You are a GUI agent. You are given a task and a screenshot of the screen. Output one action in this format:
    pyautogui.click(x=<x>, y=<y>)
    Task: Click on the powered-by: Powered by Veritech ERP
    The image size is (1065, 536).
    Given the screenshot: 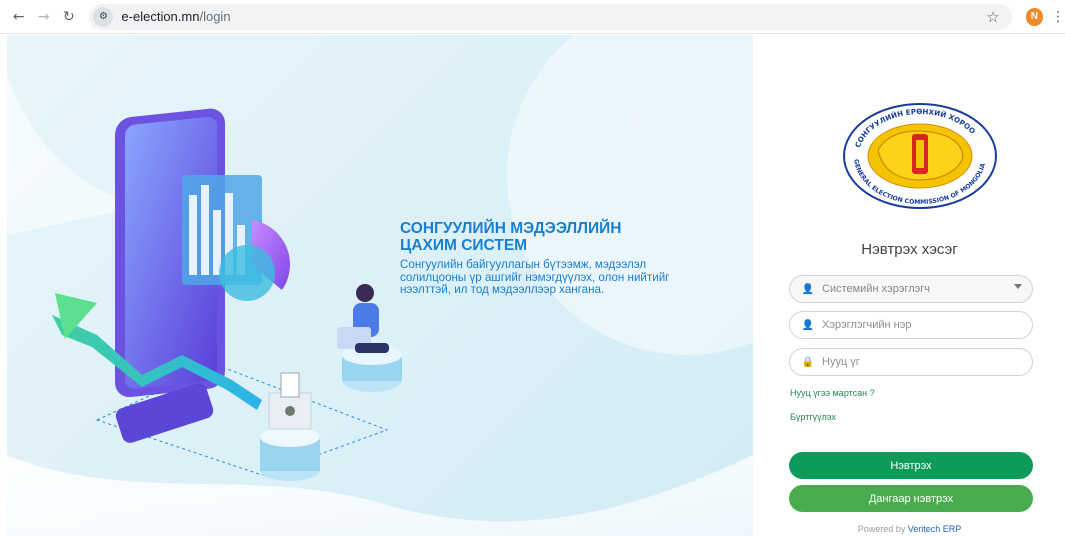 What is the action you would take?
    pyautogui.click(x=909, y=529)
    